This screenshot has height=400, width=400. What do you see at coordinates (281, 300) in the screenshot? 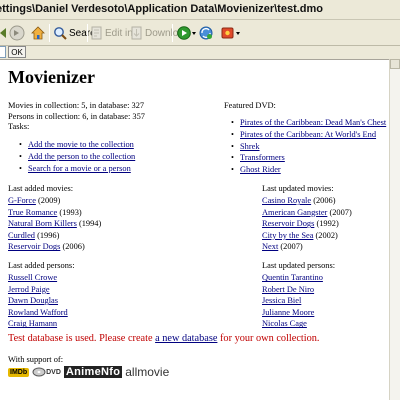
I see `person-link: Jessica Biel` at bounding box center [281, 300].